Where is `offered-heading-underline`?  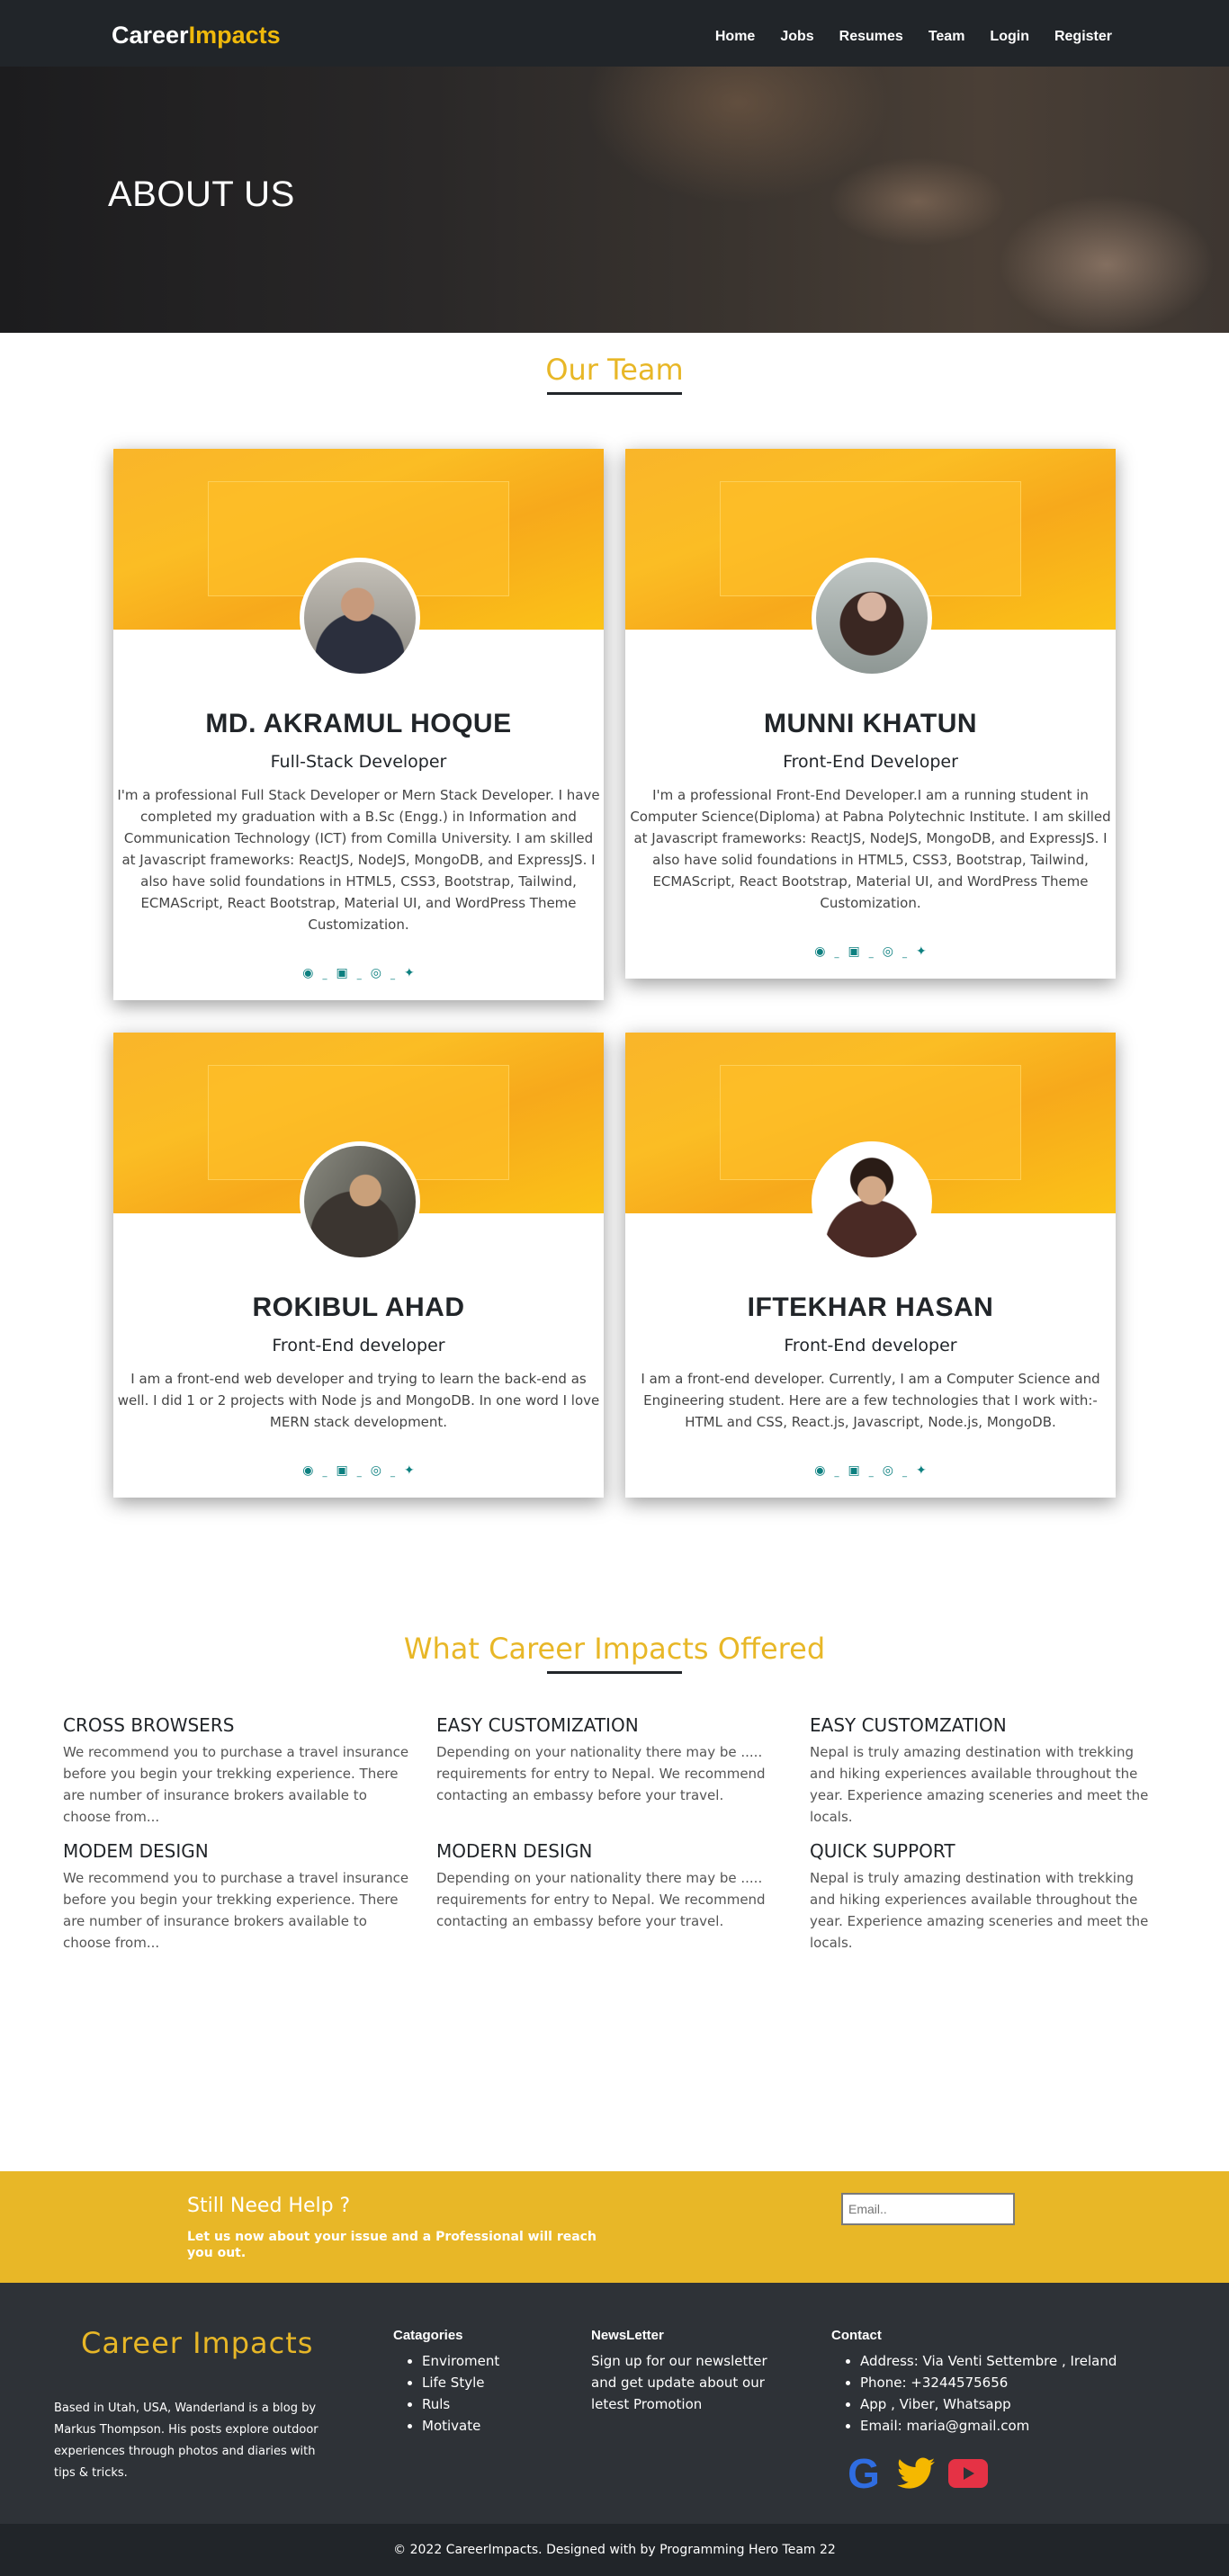
offered-heading-underline is located at coordinates (614, 1672).